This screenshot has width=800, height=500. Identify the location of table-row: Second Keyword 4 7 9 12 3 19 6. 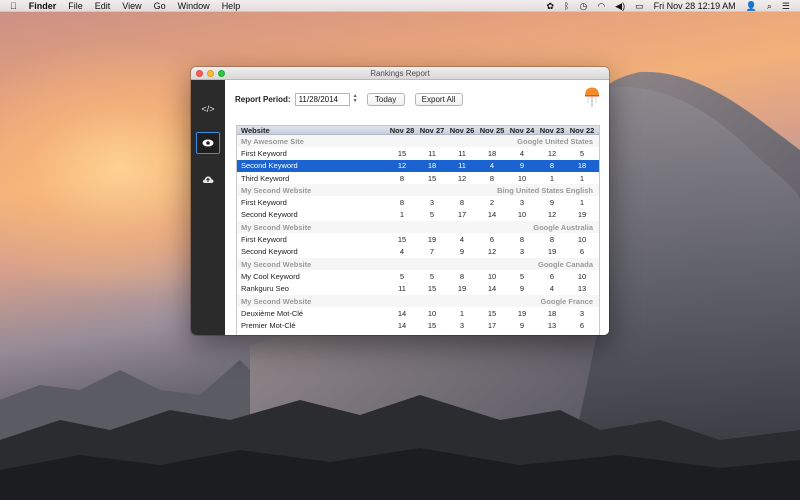
(418, 252).